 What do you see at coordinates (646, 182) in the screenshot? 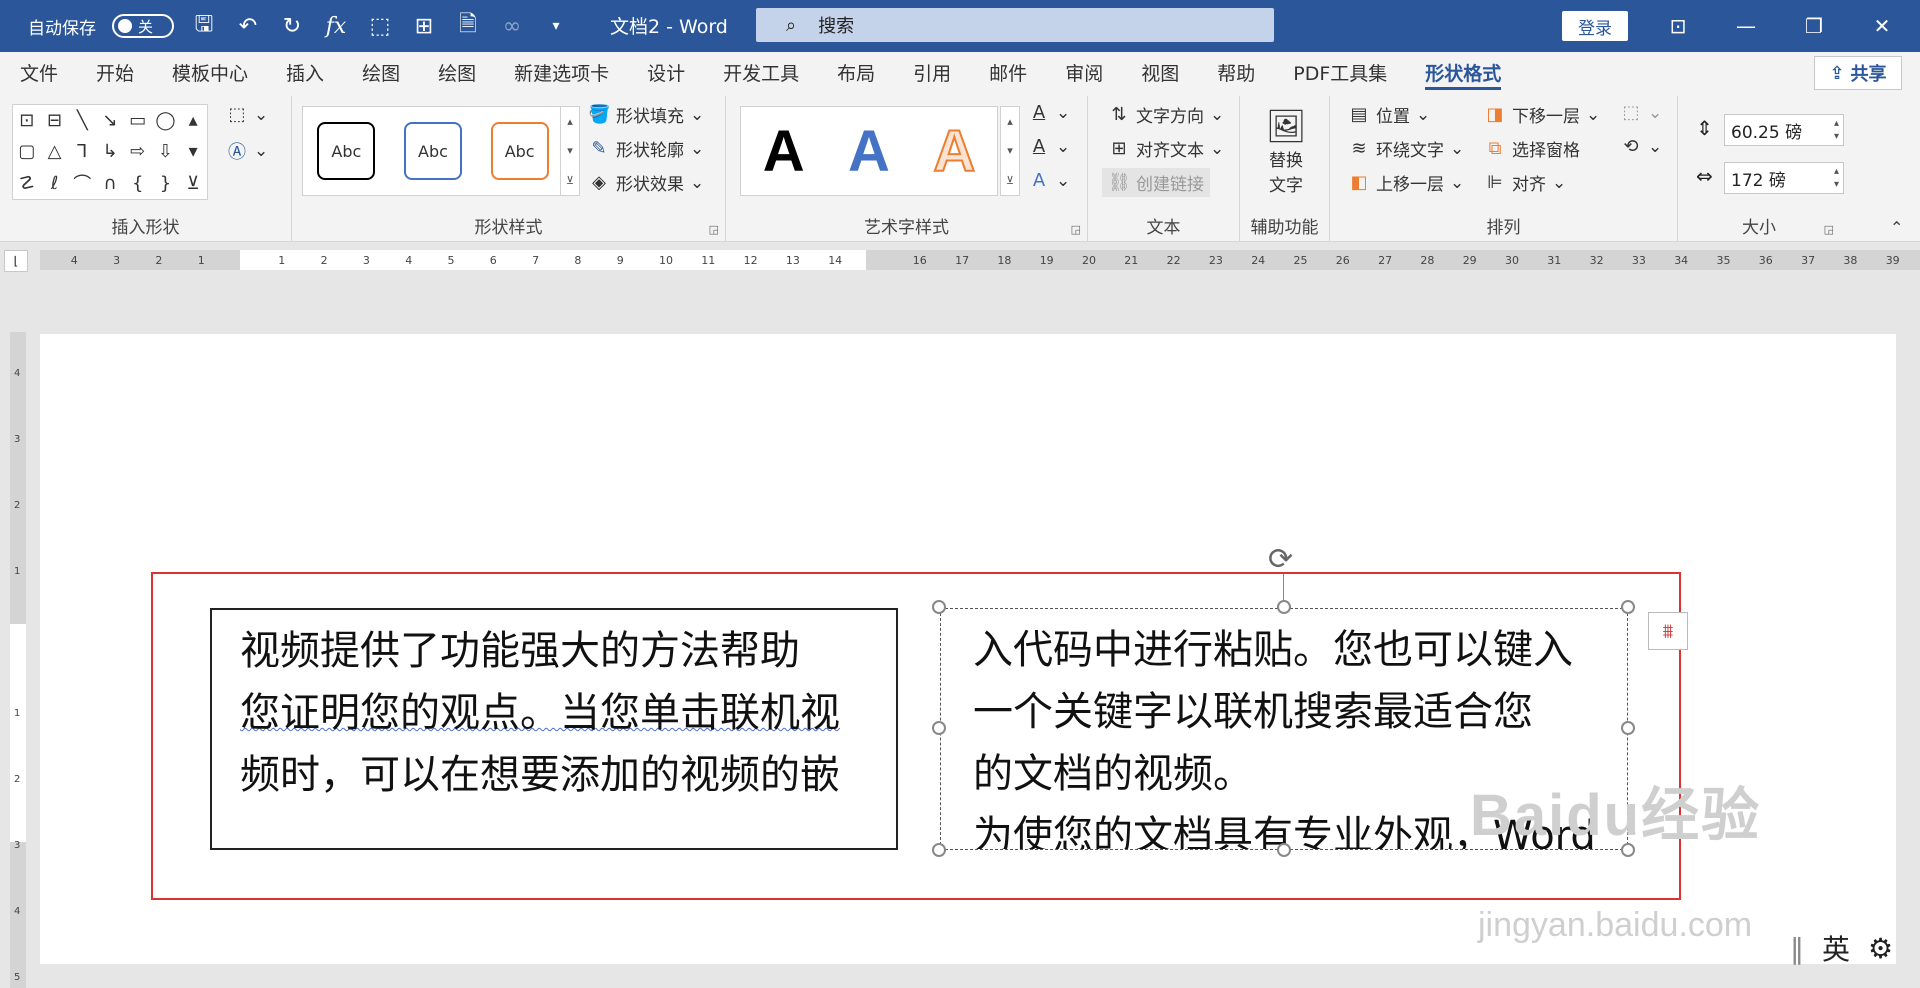
I see `shape-effects-button: ◈ 形状效果 ⌄` at bounding box center [646, 182].